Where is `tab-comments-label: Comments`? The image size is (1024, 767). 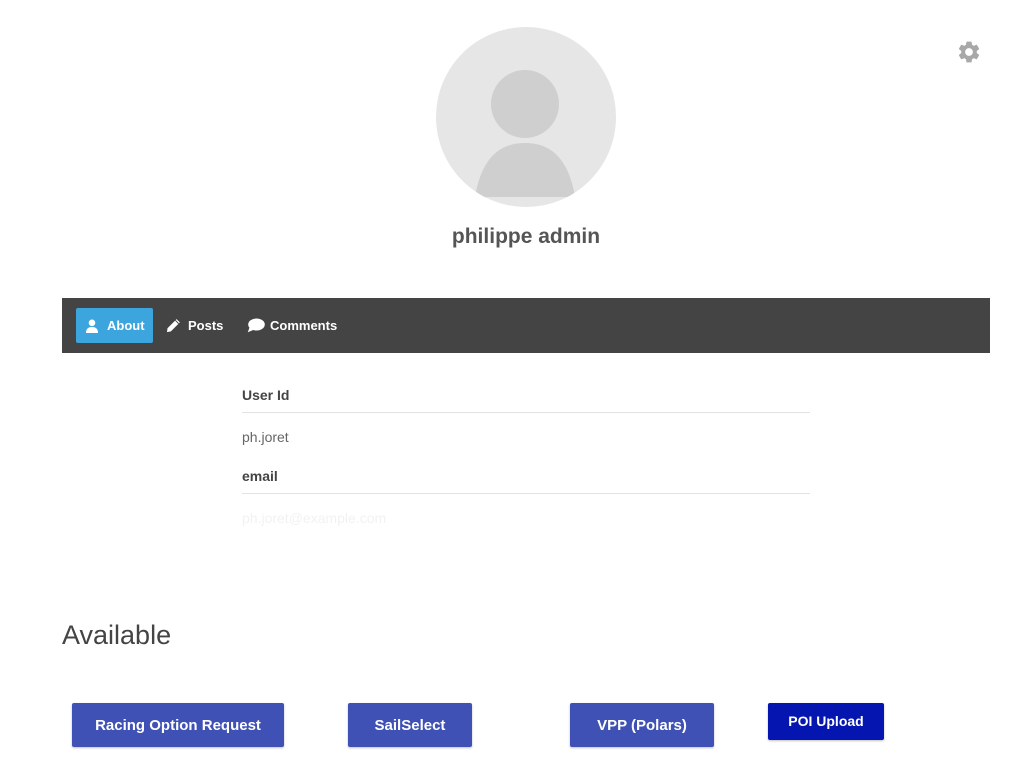
tab-comments-label: Comments is located at coordinates (304, 325).